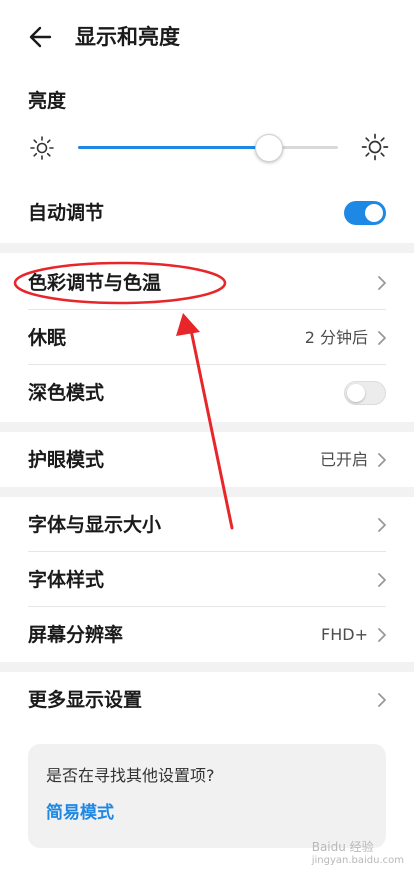 The width and height of the screenshot is (414, 874). I want to click on sun-high-icon, so click(375, 147).